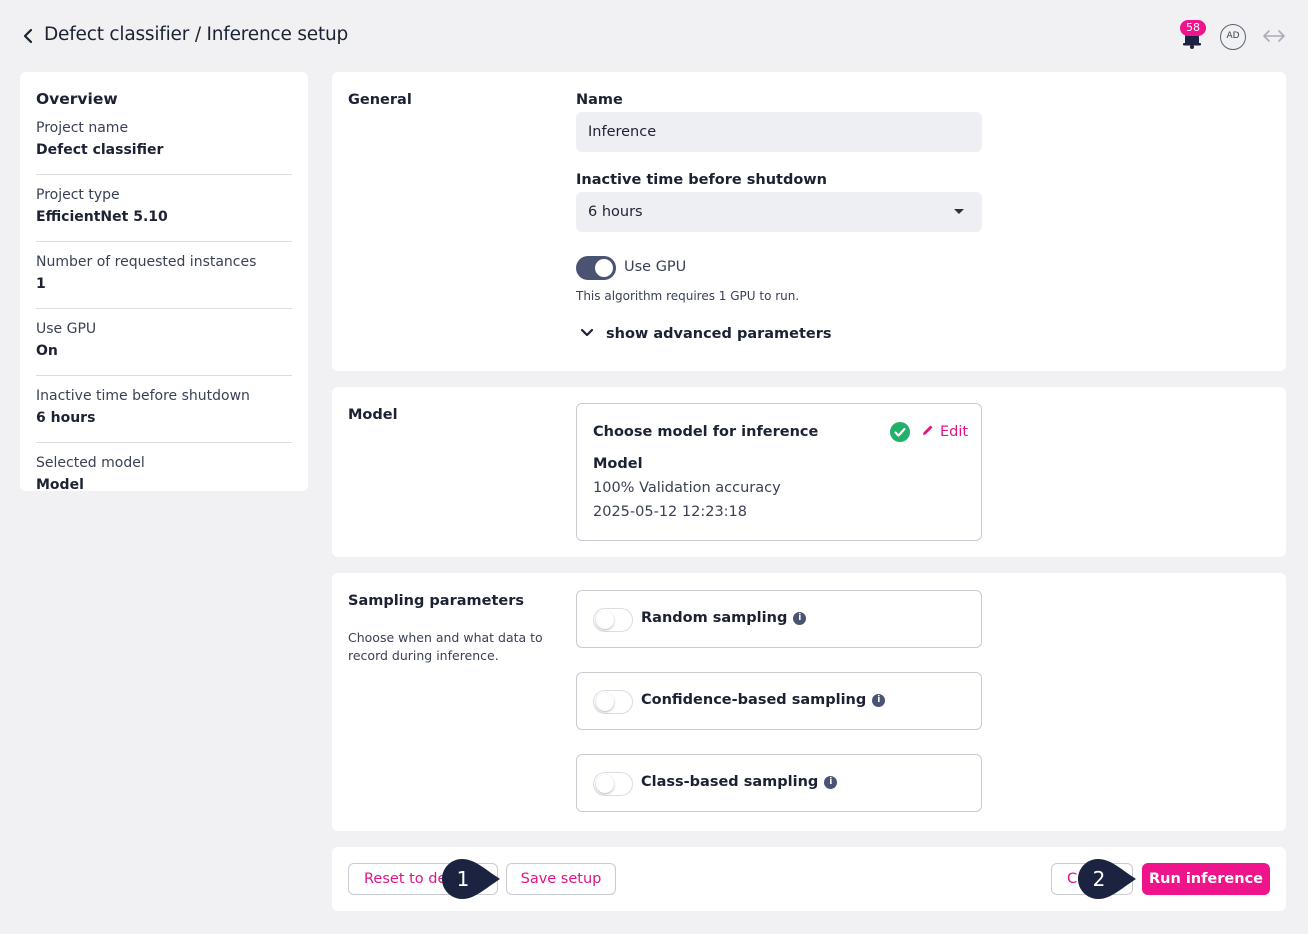 The image size is (1308, 934). I want to click on save-setup-button: Save setup, so click(561, 879).